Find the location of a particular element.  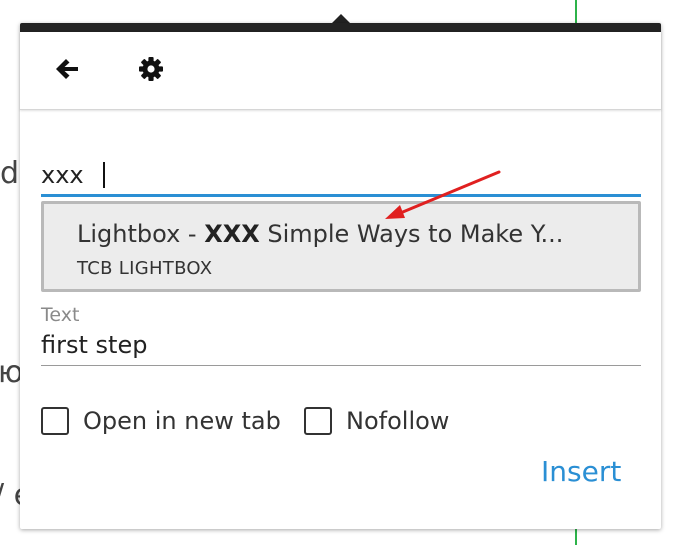

search-input is located at coordinates (341, 175).